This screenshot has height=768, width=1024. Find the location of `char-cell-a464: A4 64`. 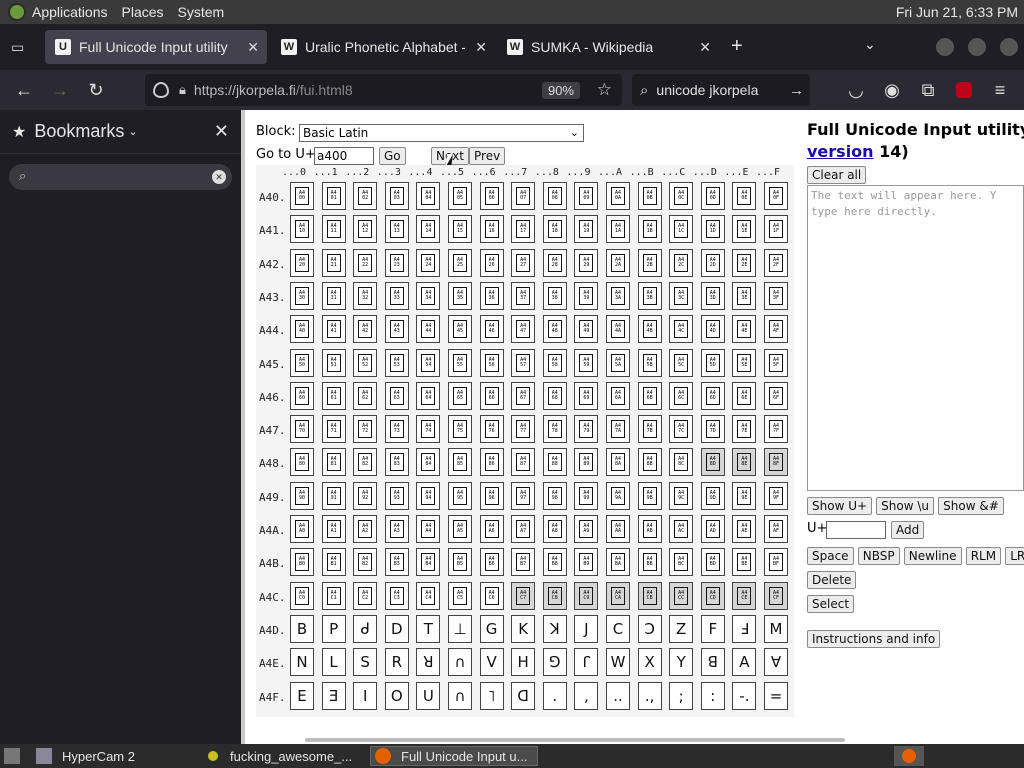

char-cell-a464: A4 64 is located at coordinates (428, 395).